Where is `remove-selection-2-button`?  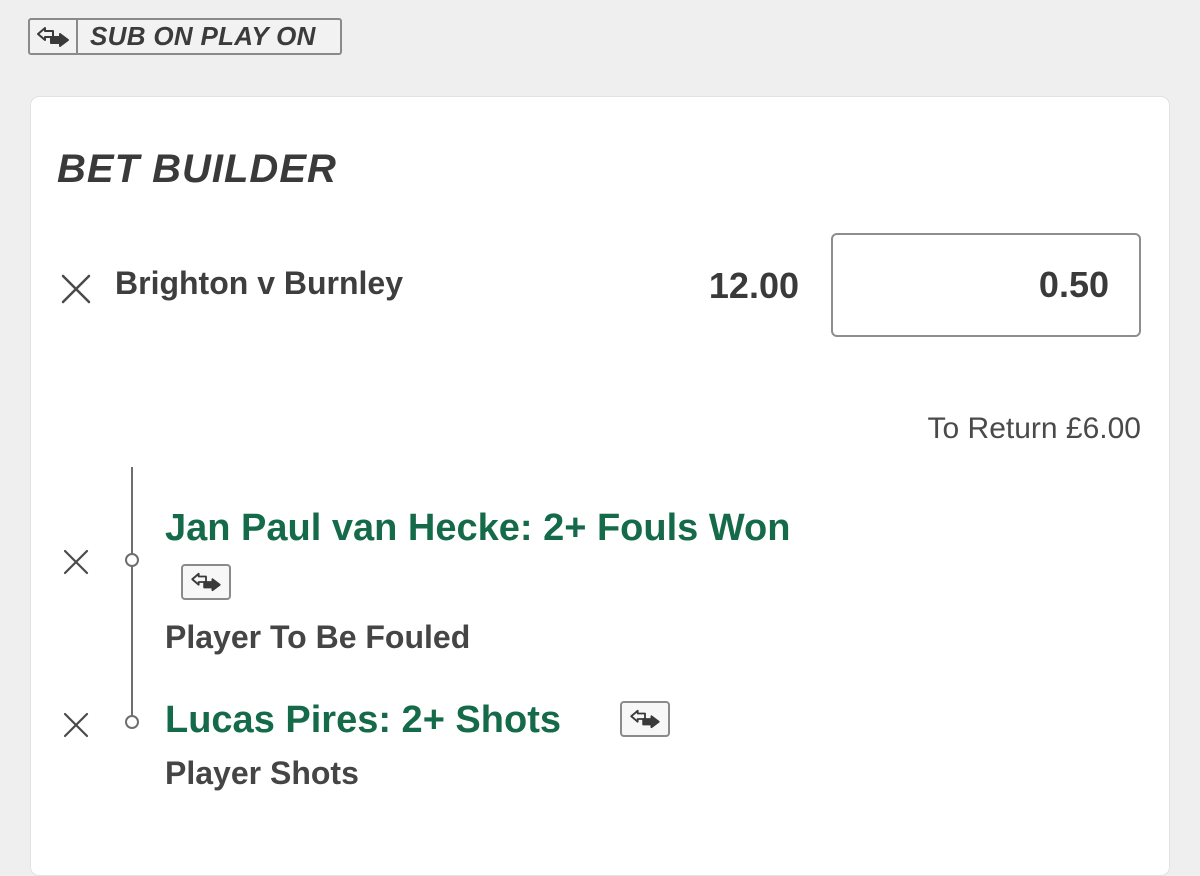
remove-selection-2-button is located at coordinates (76, 727).